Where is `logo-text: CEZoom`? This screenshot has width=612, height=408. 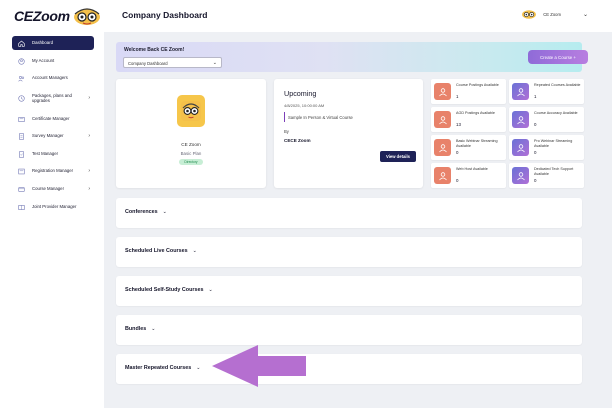 logo-text: CEZoom is located at coordinates (42, 16).